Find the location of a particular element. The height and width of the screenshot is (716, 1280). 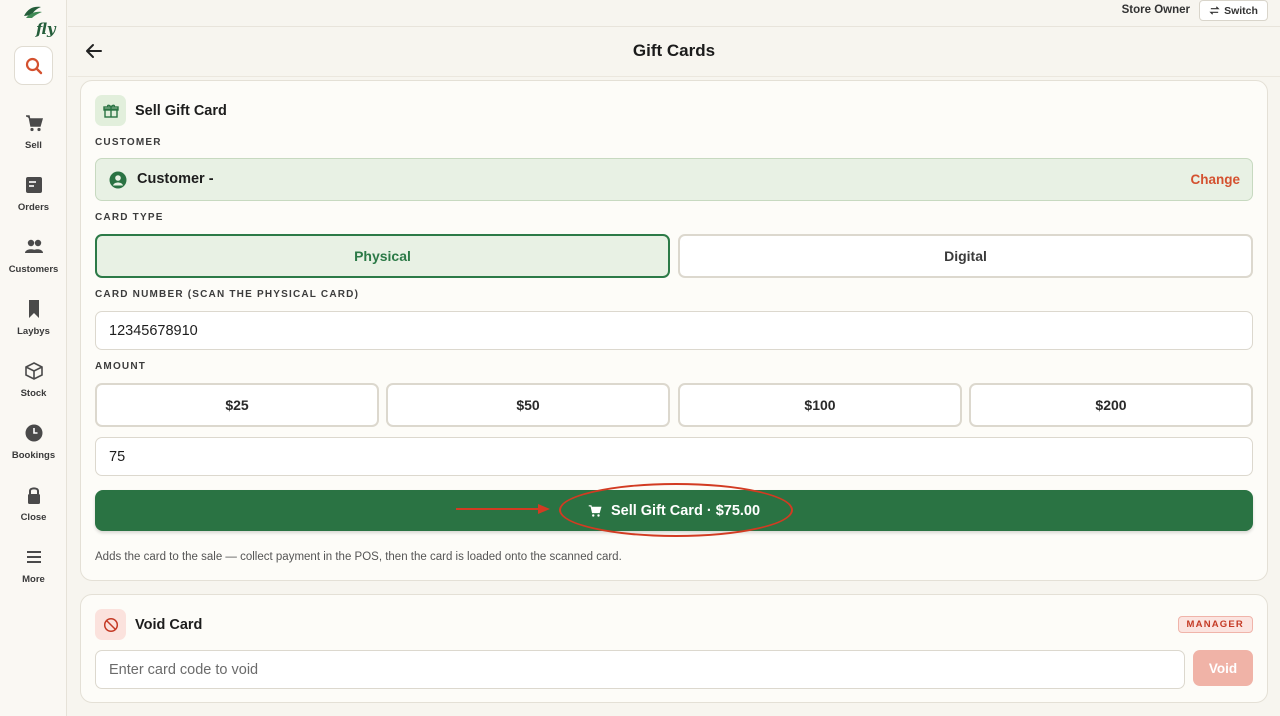

sidebar-item-stock: Stock is located at coordinates (33, 385).